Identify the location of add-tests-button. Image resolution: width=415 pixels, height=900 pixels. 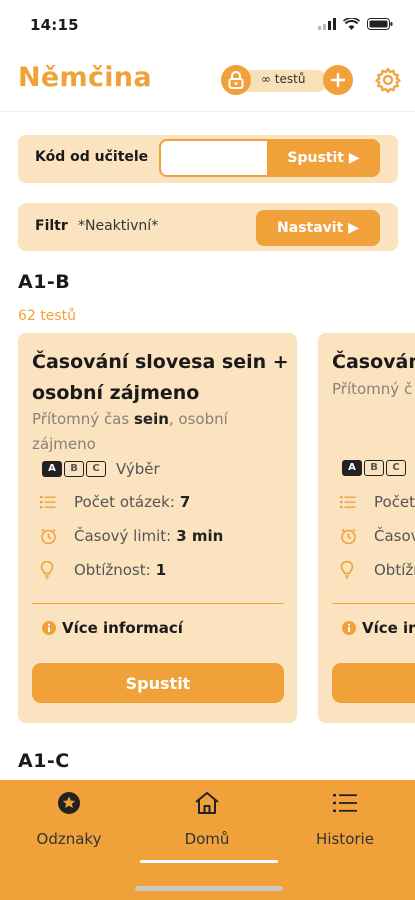
(338, 80).